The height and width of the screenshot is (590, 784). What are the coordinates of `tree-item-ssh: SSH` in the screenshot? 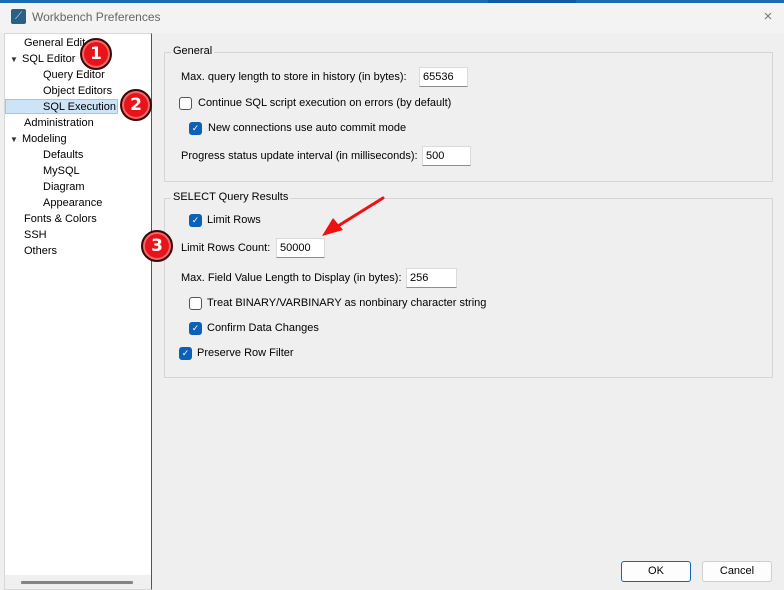 It's located at (35, 235).